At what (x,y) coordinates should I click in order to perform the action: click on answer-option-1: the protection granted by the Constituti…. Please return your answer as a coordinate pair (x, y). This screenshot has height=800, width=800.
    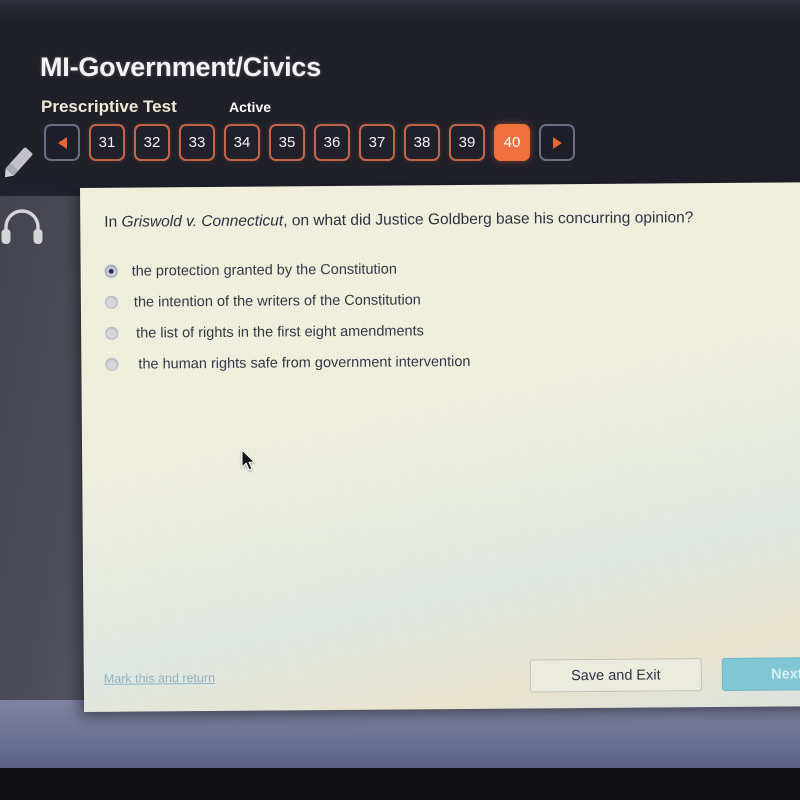
    Looking at the image, I should click on (414, 269).